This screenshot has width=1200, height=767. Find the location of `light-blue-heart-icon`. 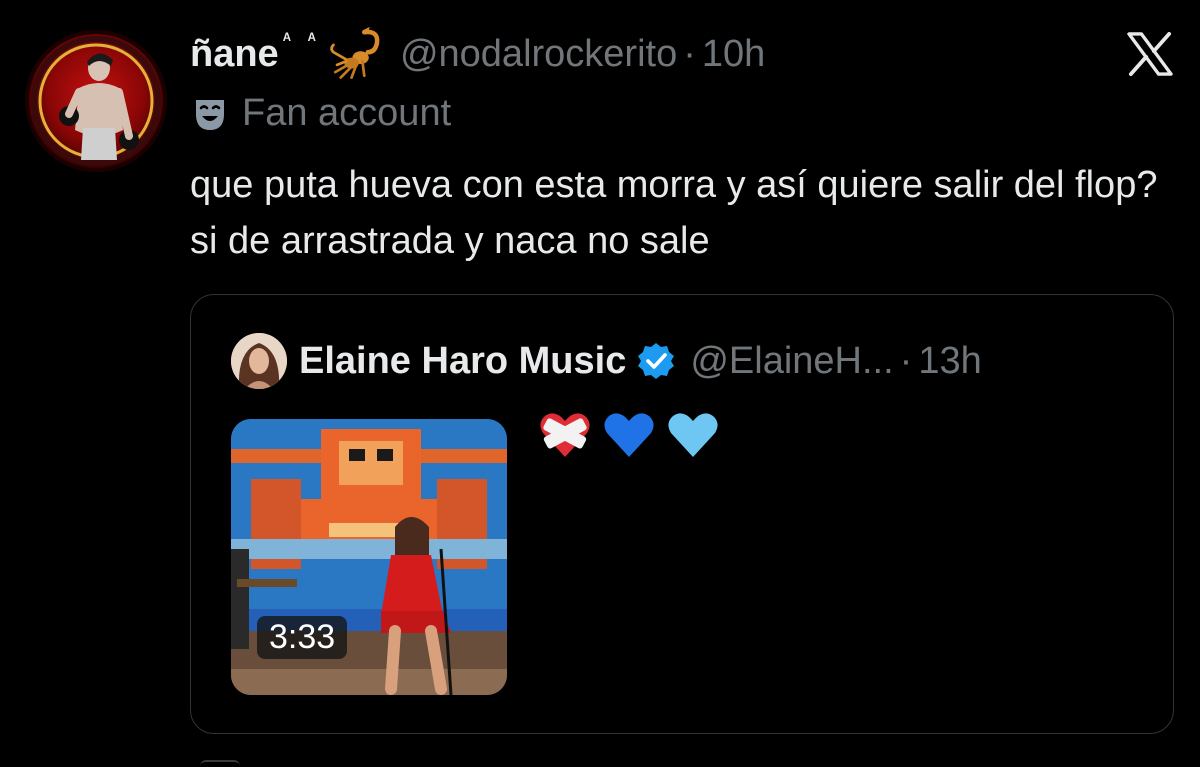

light-blue-heart-icon is located at coordinates (693, 435).